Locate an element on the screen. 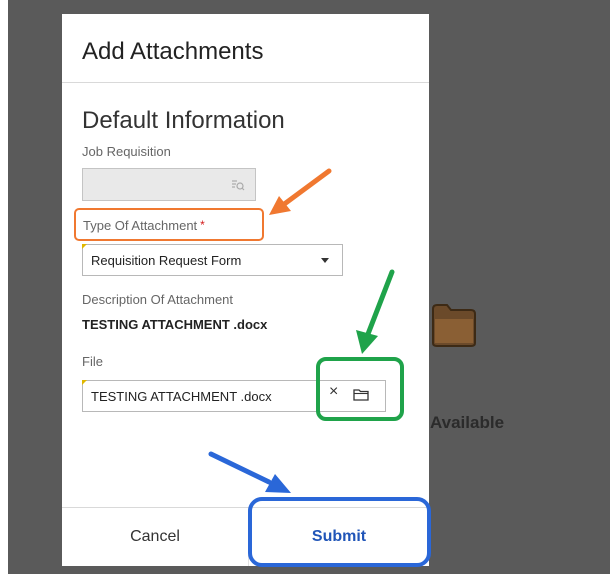 The width and height of the screenshot is (610, 574). file-label: File is located at coordinates (92, 361).